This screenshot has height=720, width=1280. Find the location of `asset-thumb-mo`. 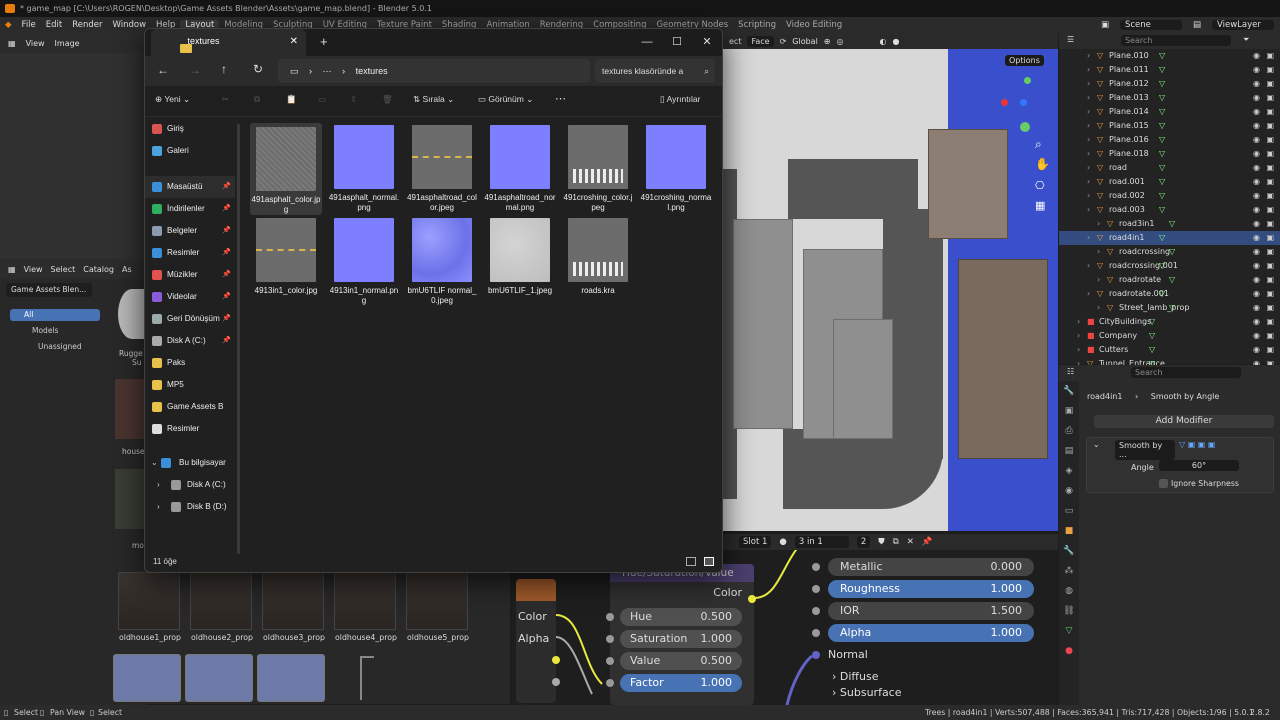

asset-thumb-mo is located at coordinates (130, 499).